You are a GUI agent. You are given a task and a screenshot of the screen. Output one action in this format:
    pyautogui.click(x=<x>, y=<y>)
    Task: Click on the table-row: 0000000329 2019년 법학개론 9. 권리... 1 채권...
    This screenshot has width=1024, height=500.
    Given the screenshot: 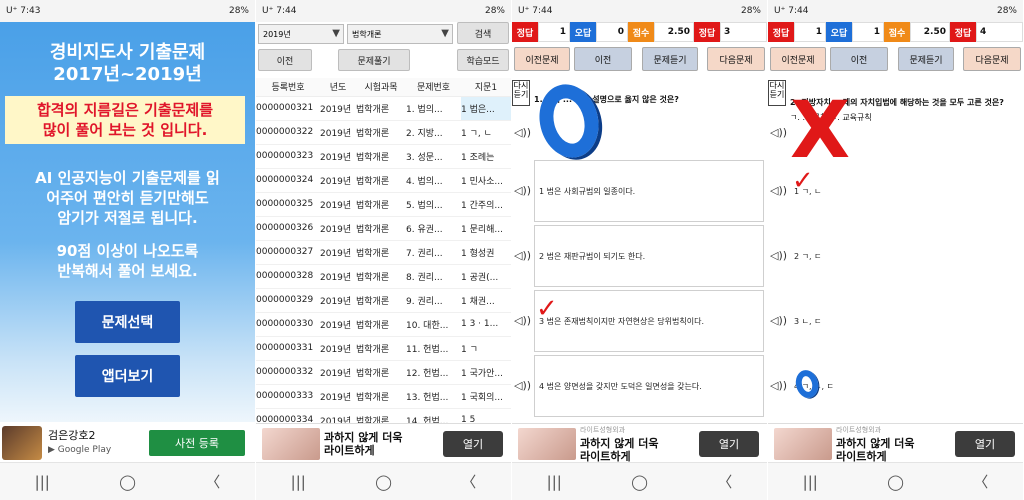 What is the action you would take?
    pyautogui.click(x=383, y=300)
    